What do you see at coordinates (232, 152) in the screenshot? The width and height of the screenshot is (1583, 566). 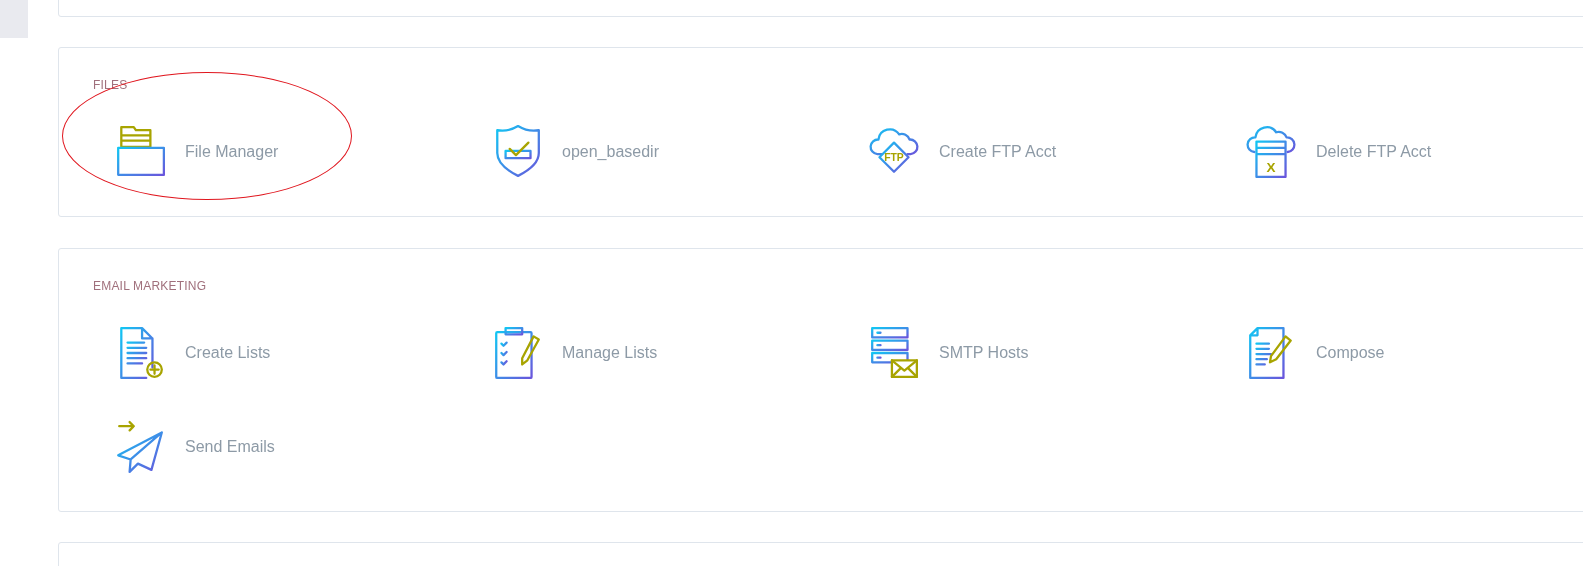 I see `tool-label: File Manager` at bounding box center [232, 152].